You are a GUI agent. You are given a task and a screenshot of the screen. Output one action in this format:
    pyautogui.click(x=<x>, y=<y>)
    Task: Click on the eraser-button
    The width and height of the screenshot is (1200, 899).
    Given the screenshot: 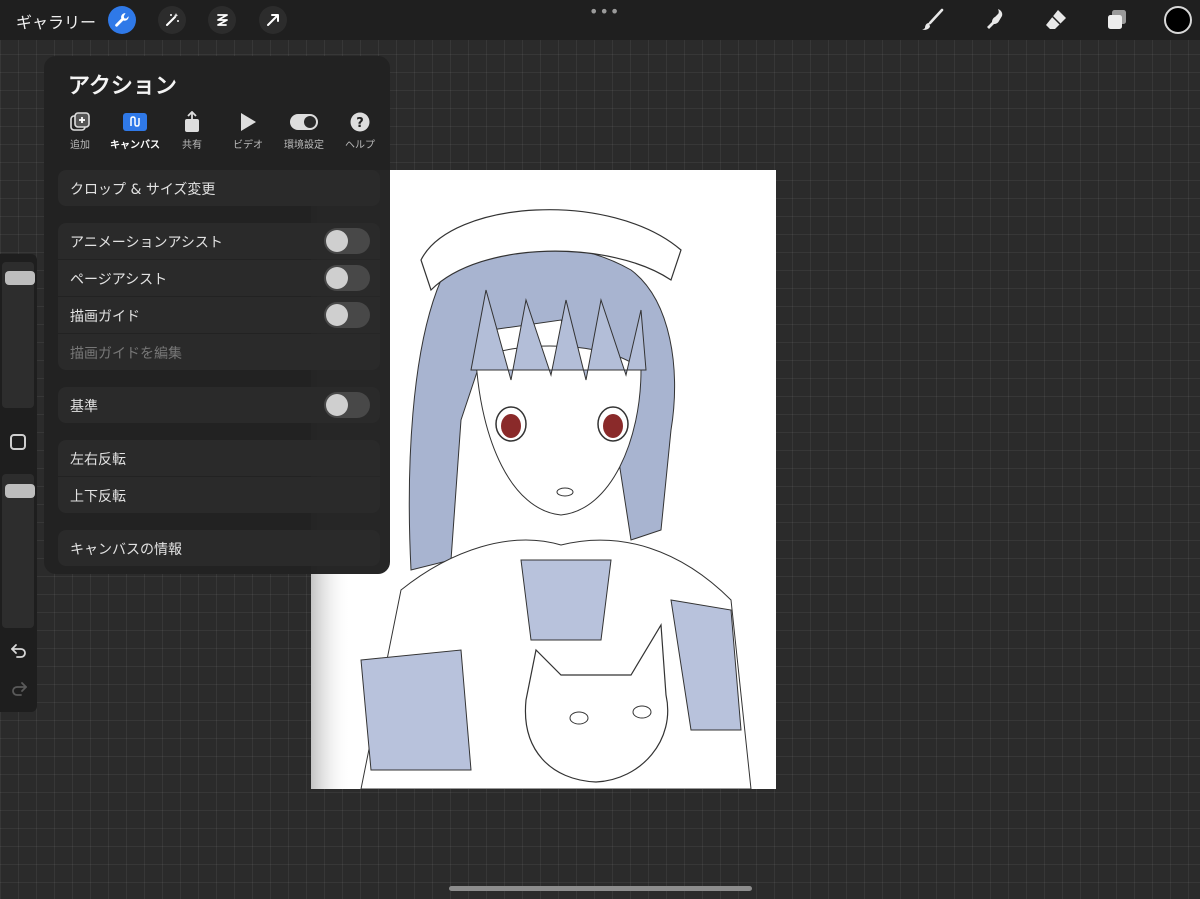 What is the action you would take?
    pyautogui.click(x=1056, y=20)
    